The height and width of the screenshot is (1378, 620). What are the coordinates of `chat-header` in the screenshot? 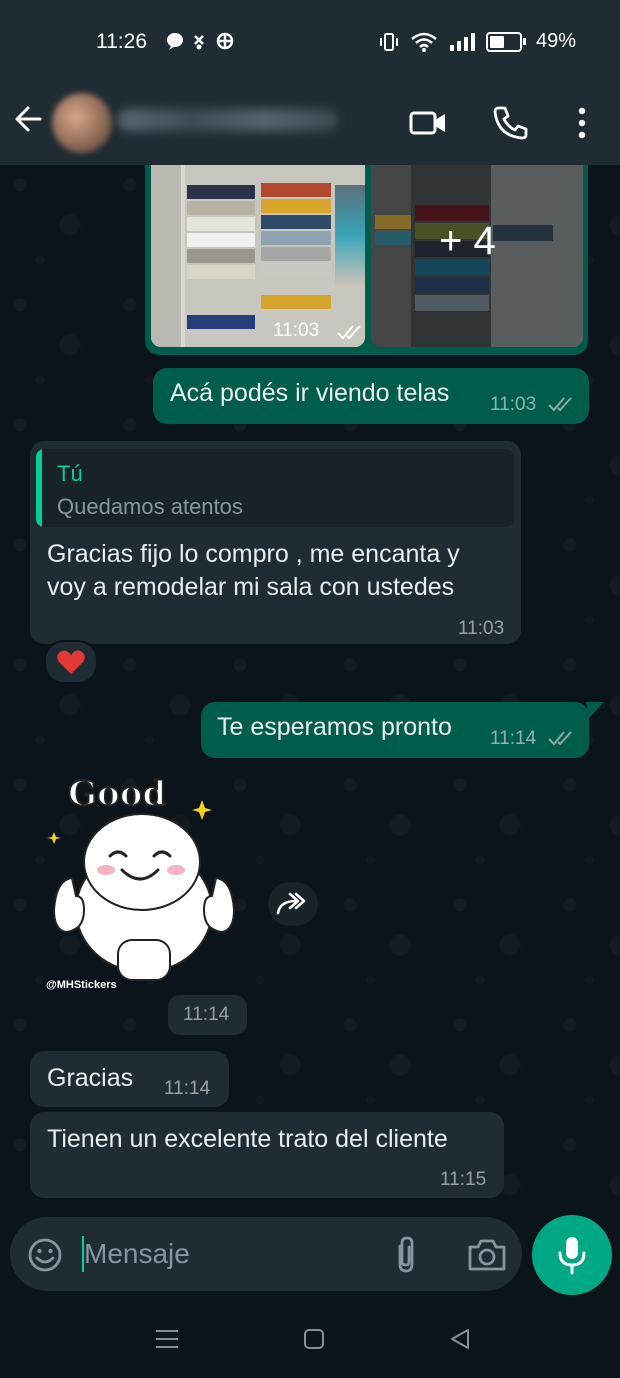 It's located at (310, 125).